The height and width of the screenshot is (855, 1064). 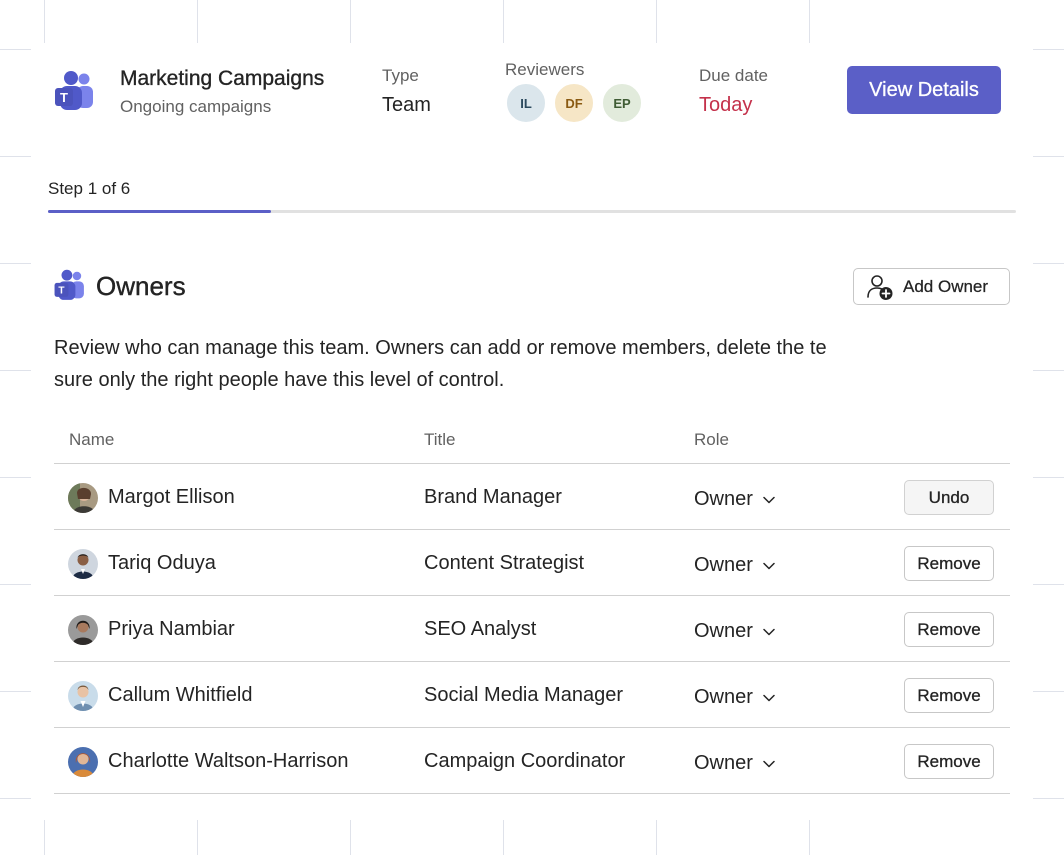 What do you see at coordinates (92, 439) in the screenshot?
I see `column-header-name: Name` at bounding box center [92, 439].